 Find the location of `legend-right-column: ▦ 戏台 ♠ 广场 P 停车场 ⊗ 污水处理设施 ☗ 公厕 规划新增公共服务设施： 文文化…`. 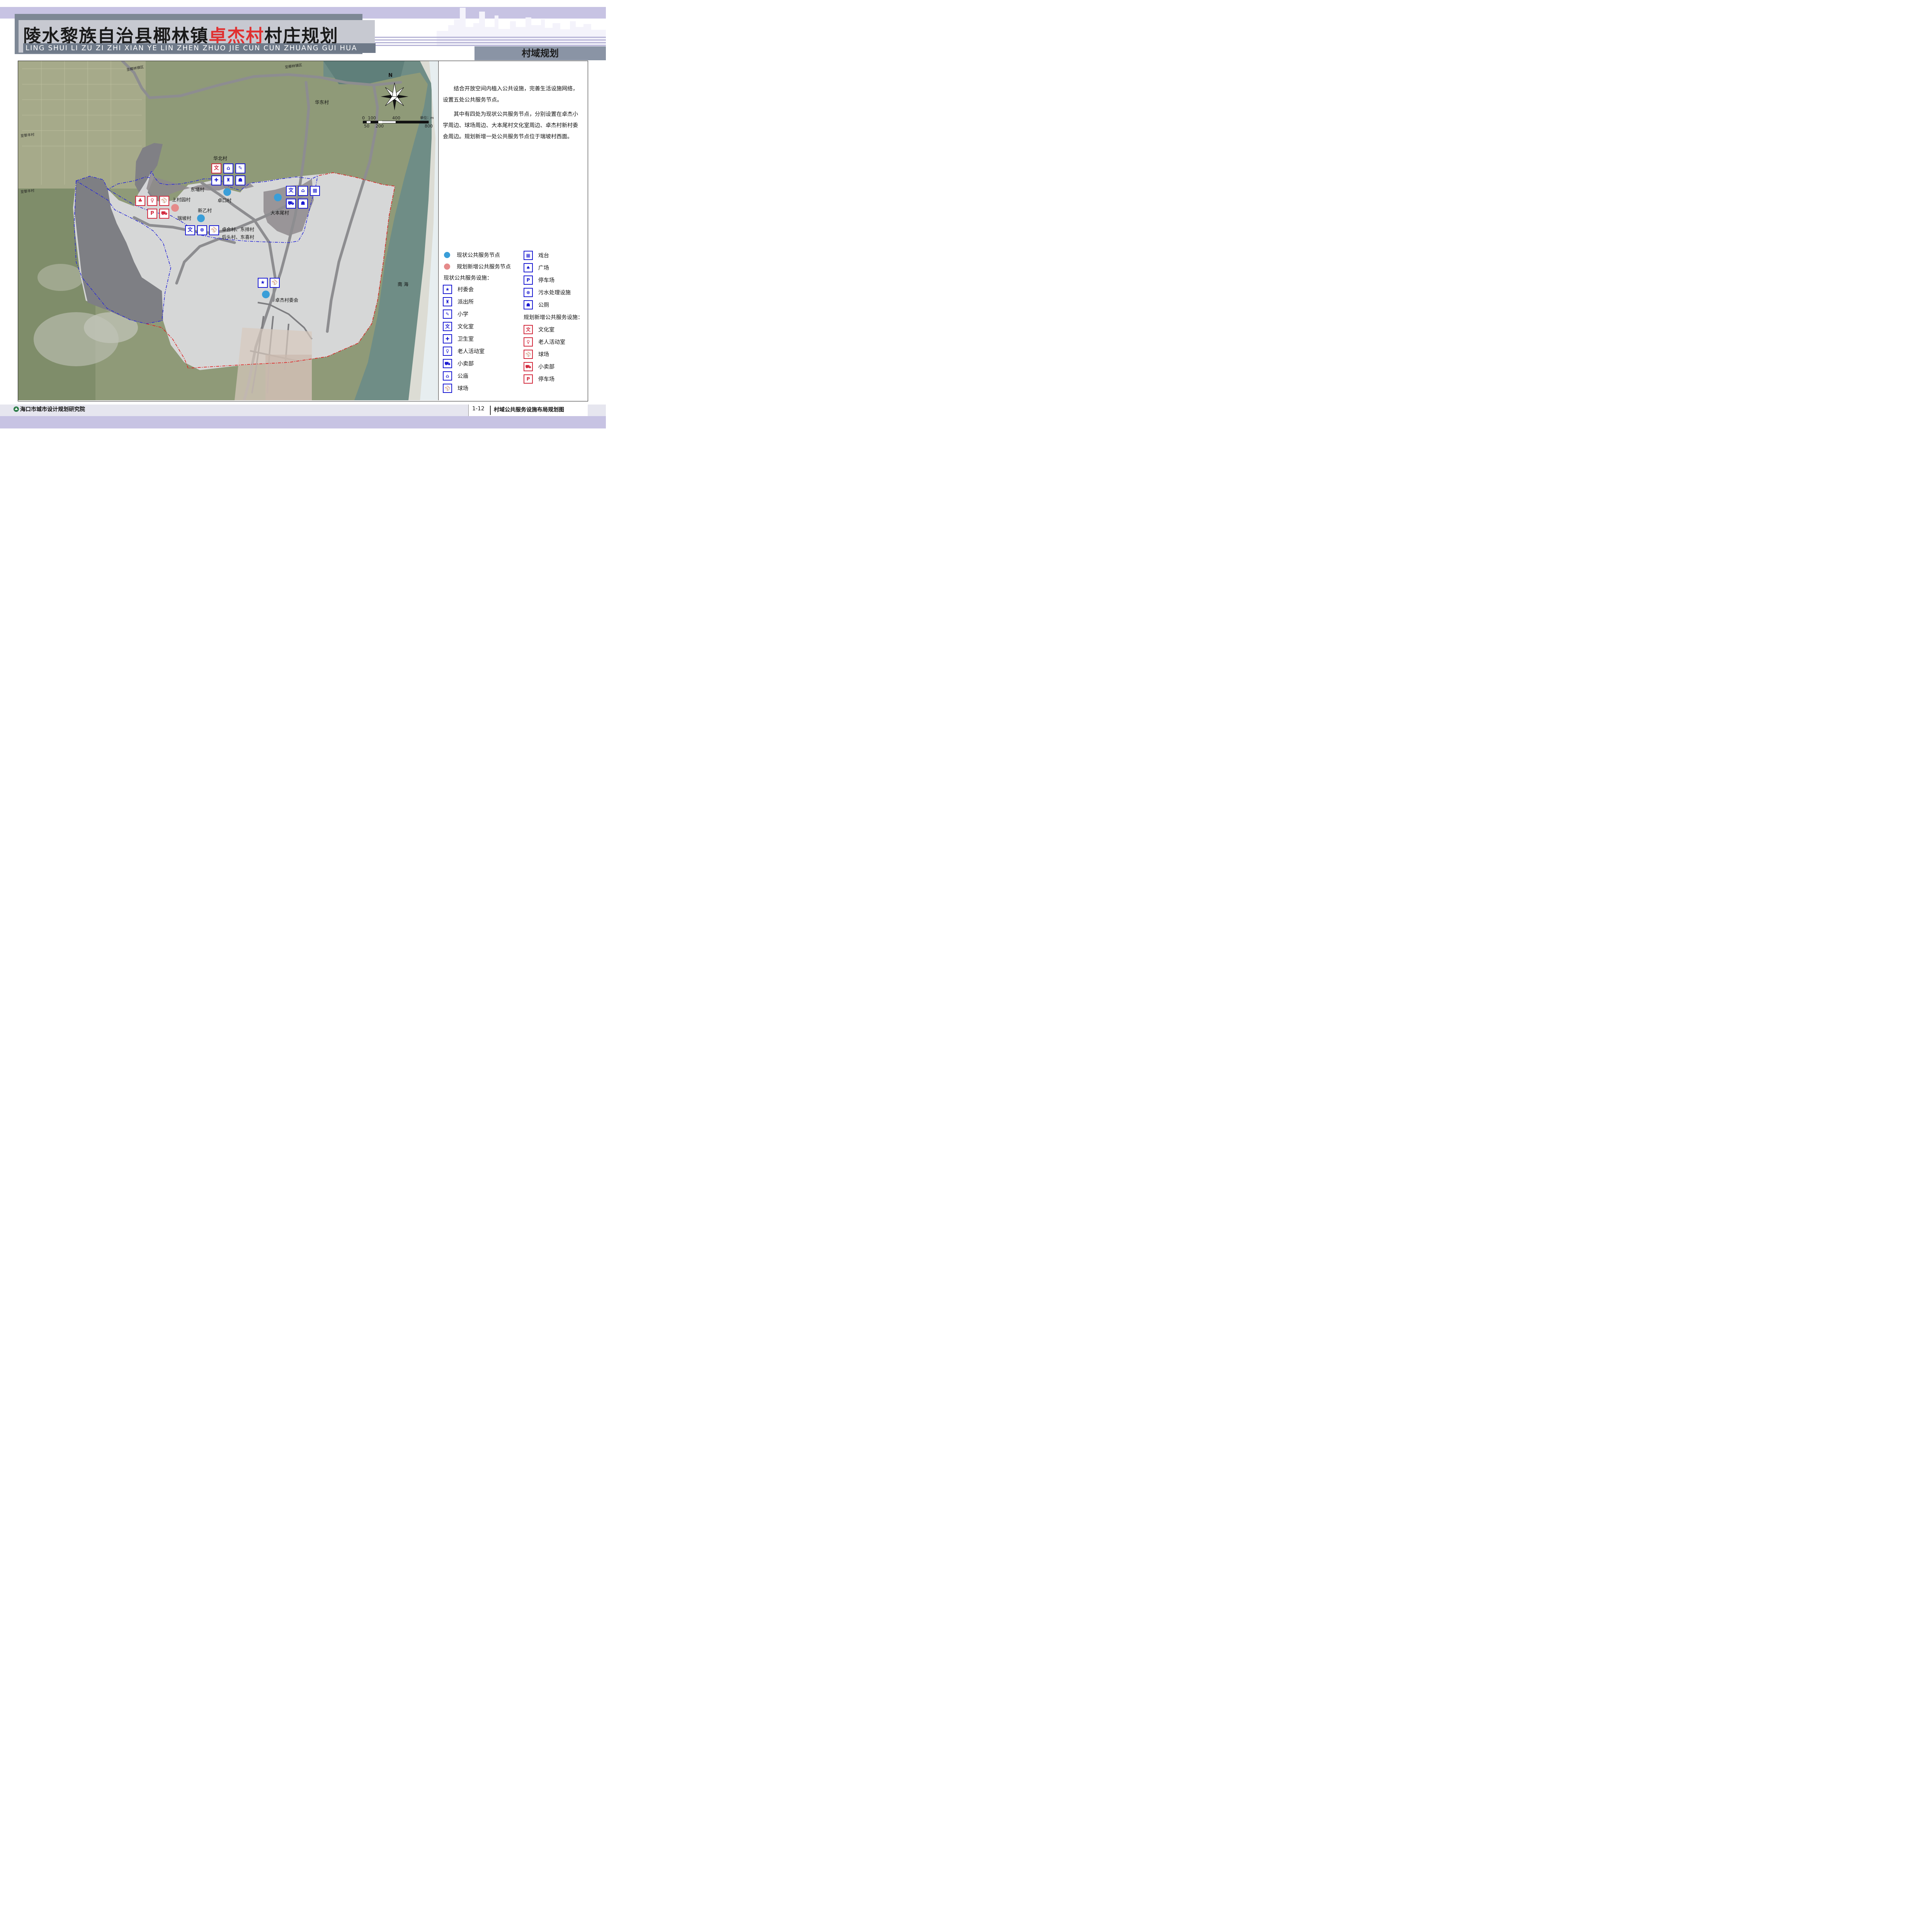

legend-right-column: ▦ 戏台 ♠ 广场 P 停车场 ⊗ 污水处理设施 ☗ 公厕 规划新增公共服务设施： 文文化… is located at coordinates (553, 317).